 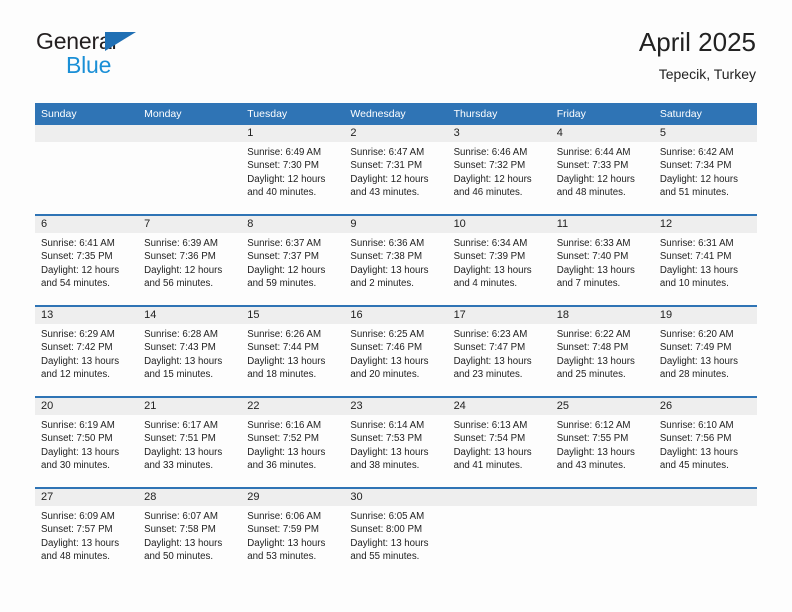 What do you see at coordinates (284, 334) in the screenshot?
I see `sunrise-text: Sunrise: 6:26 AM` at bounding box center [284, 334].